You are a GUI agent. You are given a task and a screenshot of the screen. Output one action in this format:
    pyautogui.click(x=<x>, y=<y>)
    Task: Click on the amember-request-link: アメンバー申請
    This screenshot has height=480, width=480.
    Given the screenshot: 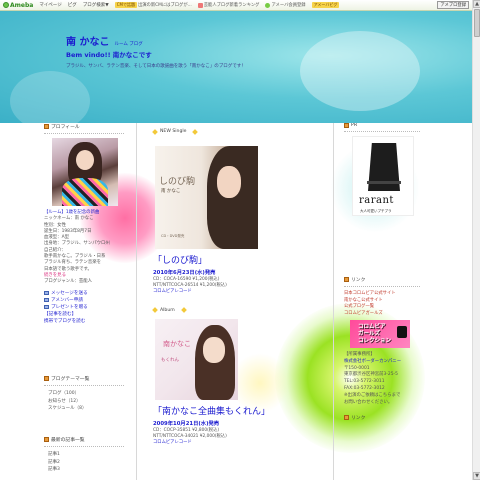 What is the action you would take?
    pyautogui.click(x=84, y=300)
    